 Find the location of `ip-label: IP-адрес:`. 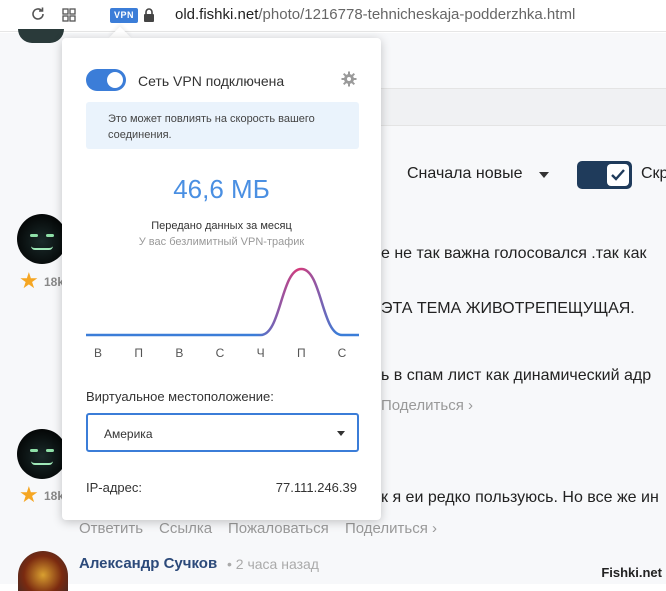

ip-label: IP-адрес: is located at coordinates (114, 487).